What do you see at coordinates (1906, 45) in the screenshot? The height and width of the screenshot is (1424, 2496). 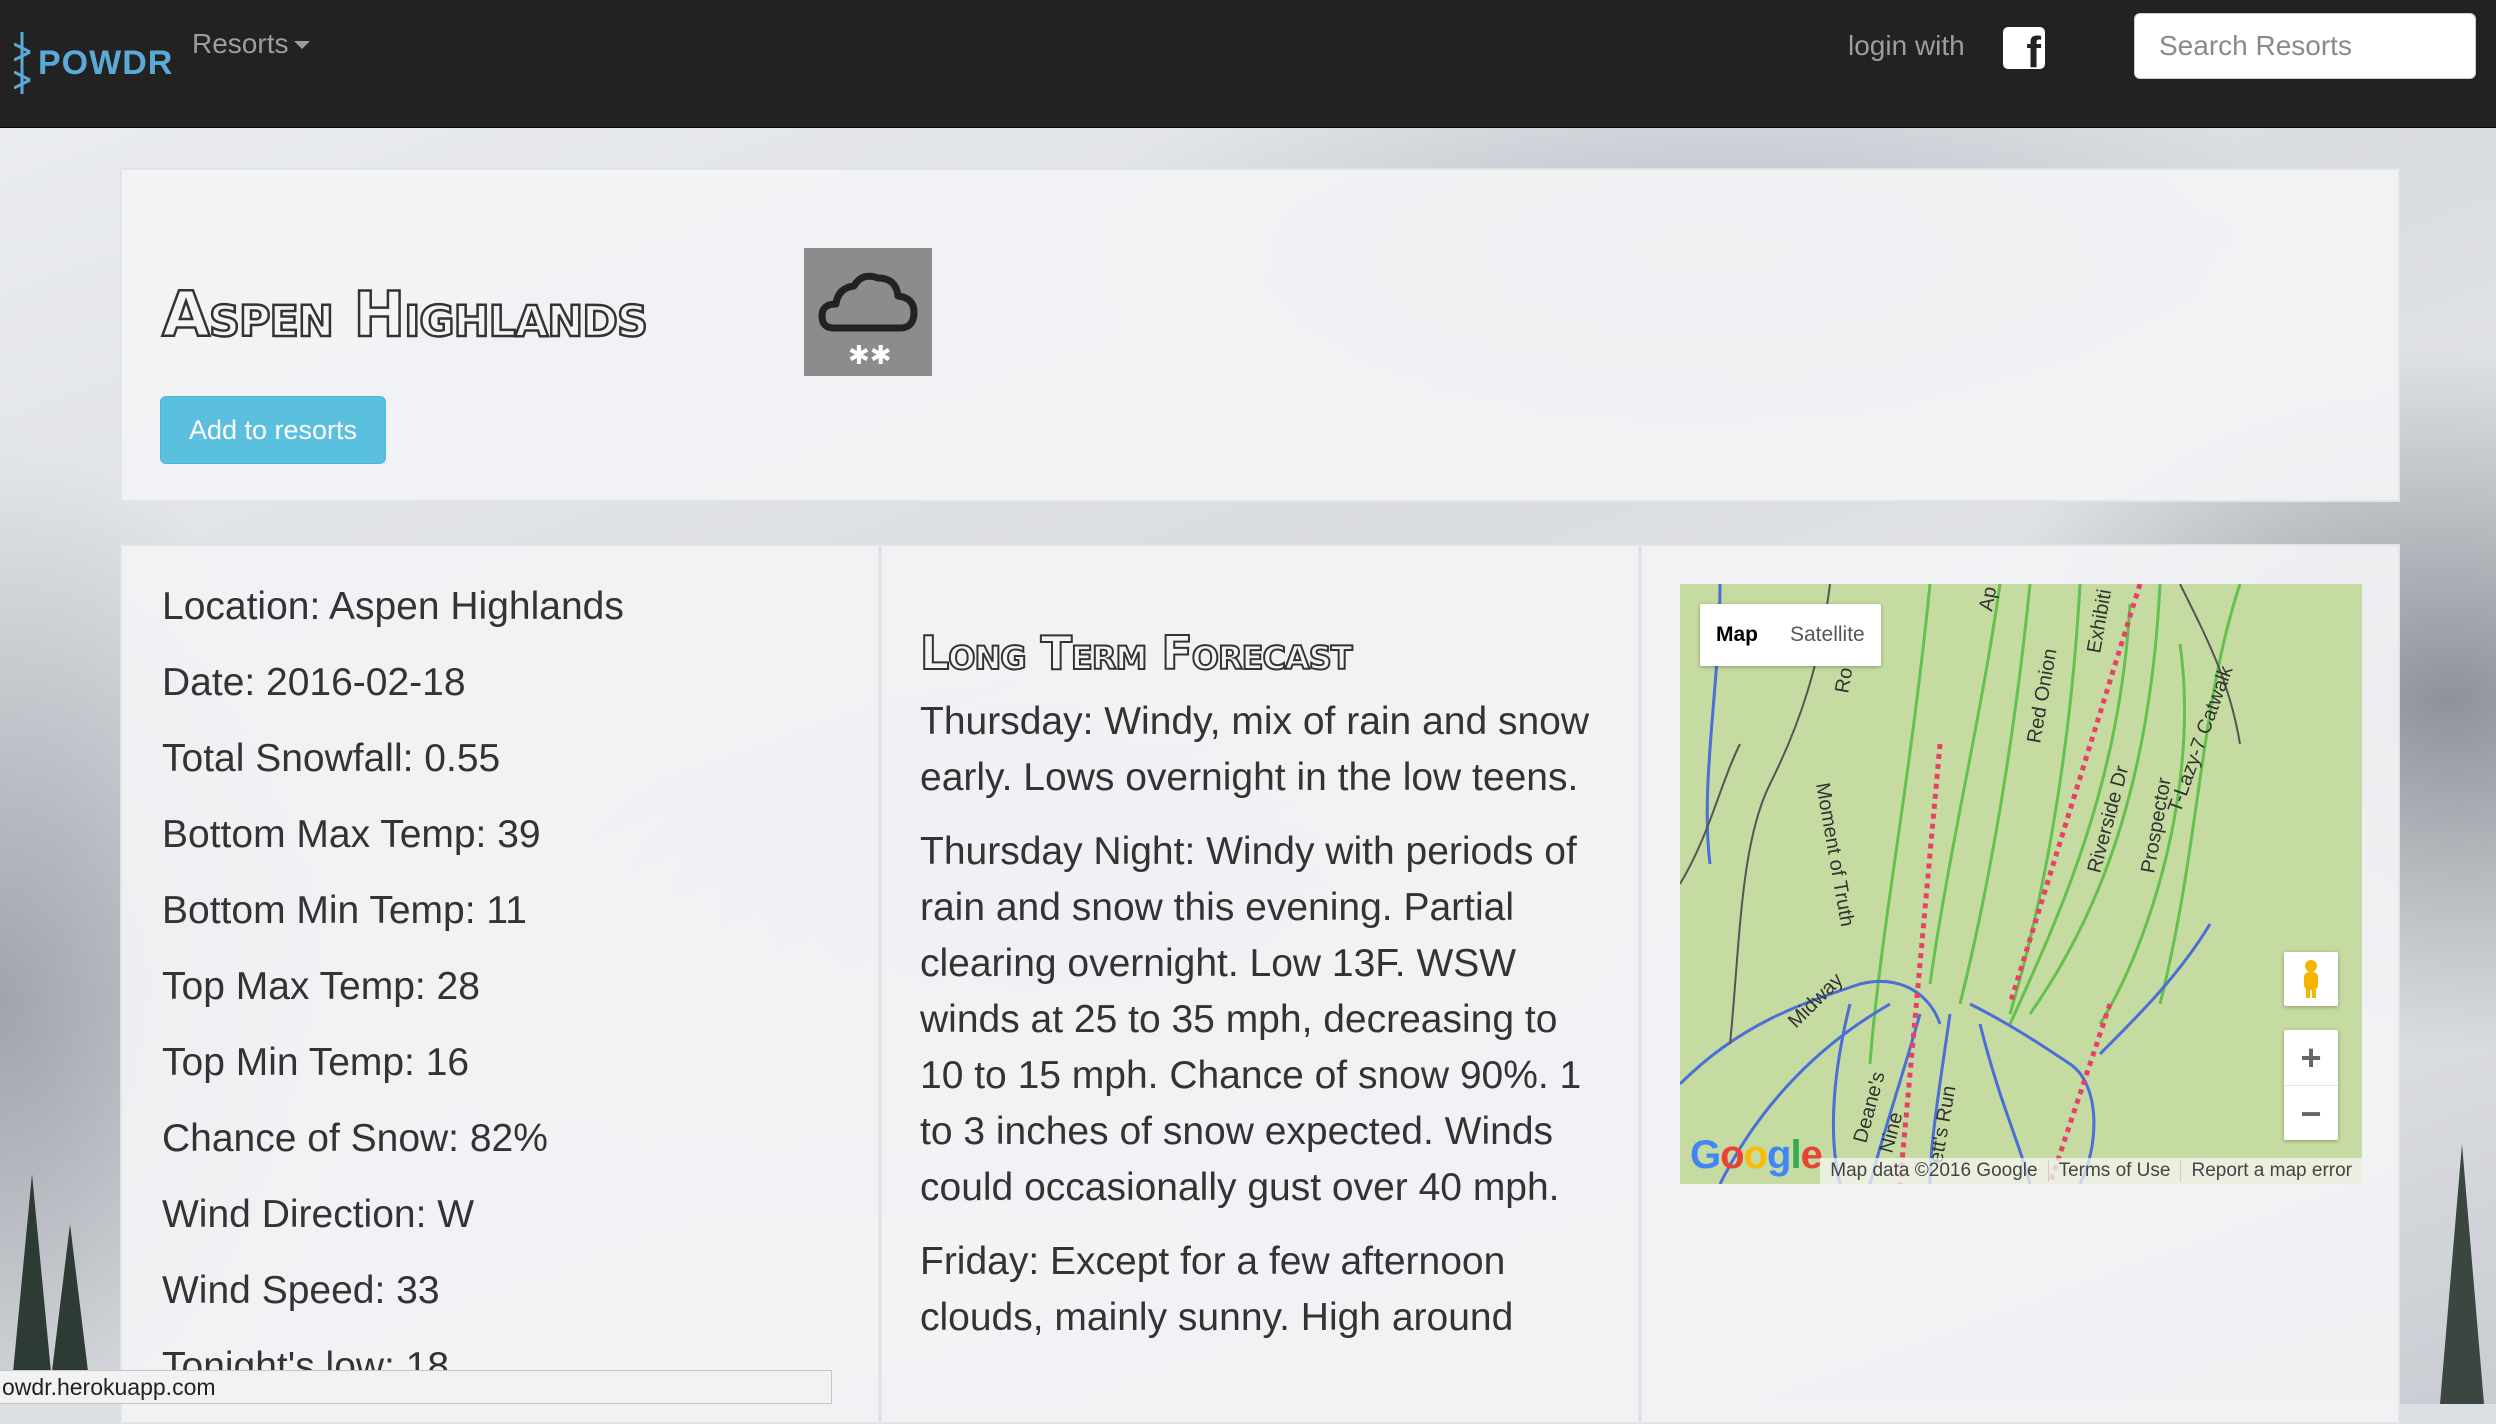 I see `login-label: login with` at bounding box center [1906, 45].